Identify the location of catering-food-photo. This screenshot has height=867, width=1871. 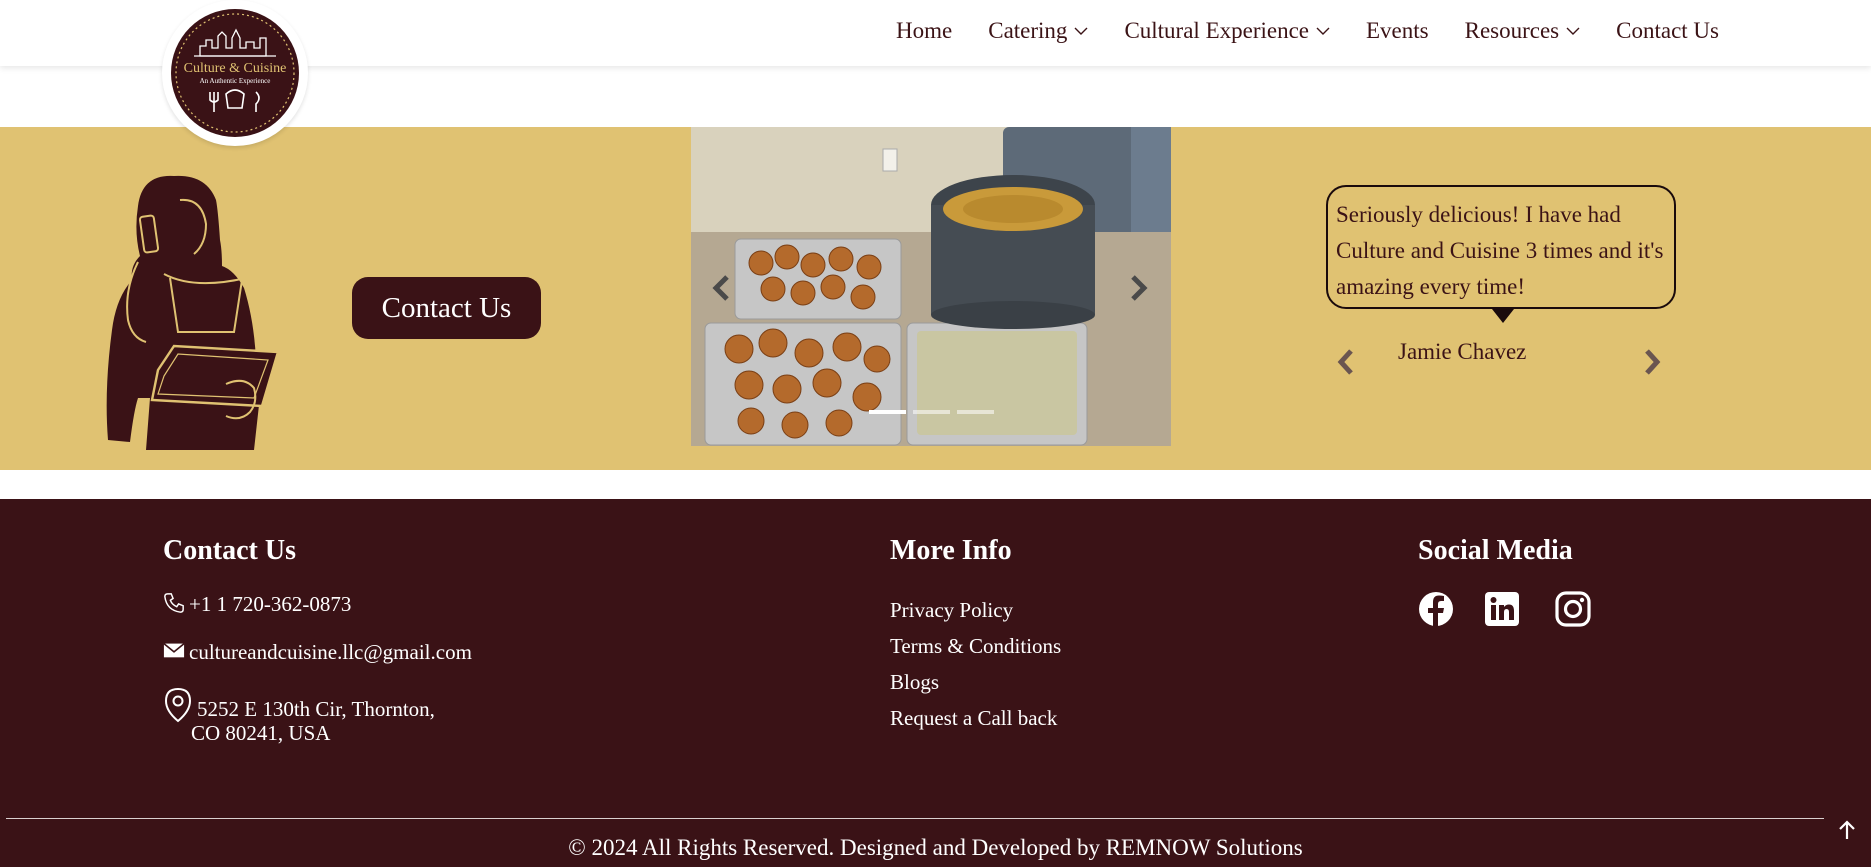
(931, 286).